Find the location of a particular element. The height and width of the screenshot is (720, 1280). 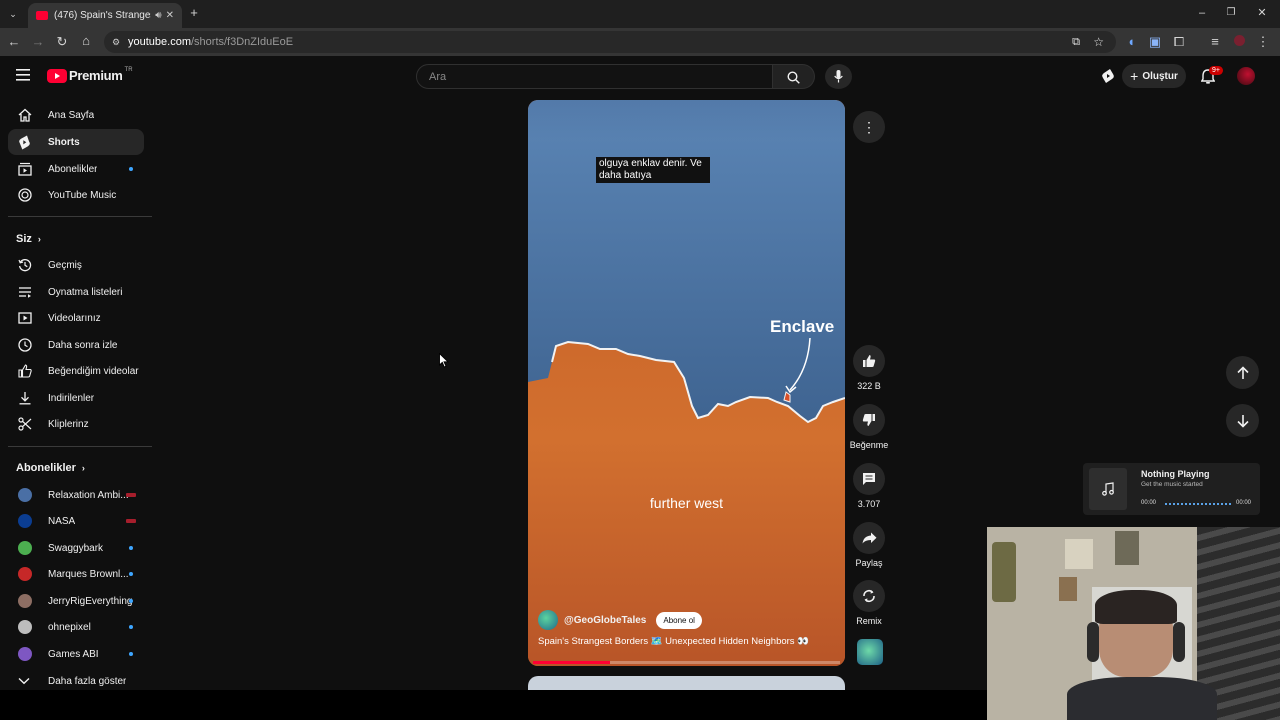

comment-icon is located at coordinates (869, 479).